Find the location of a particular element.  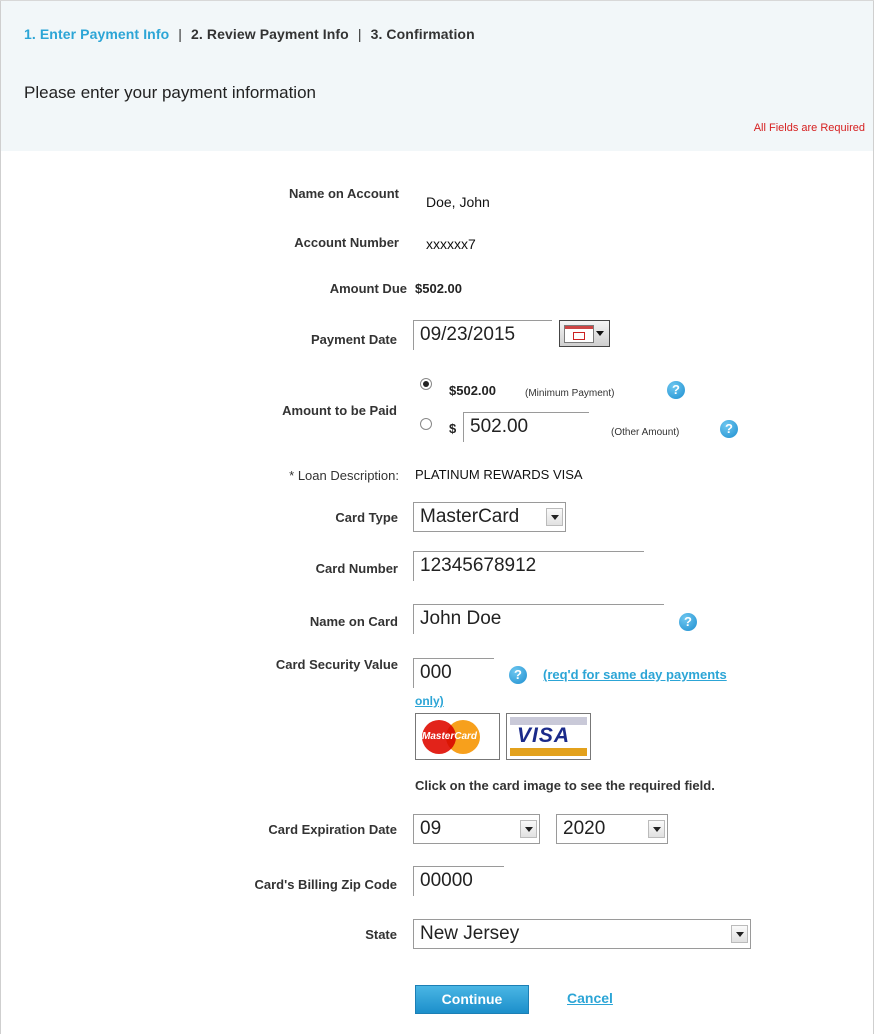

minimum-payment-radio is located at coordinates (426, 384).